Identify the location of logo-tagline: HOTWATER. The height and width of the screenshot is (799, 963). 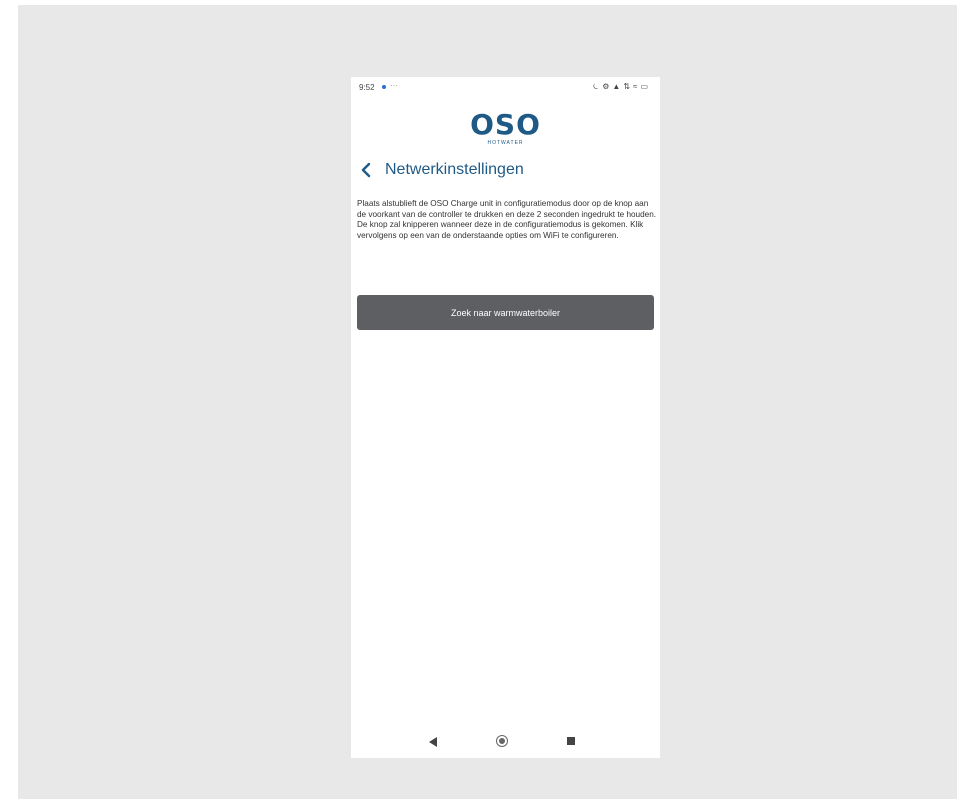
(505, 143).